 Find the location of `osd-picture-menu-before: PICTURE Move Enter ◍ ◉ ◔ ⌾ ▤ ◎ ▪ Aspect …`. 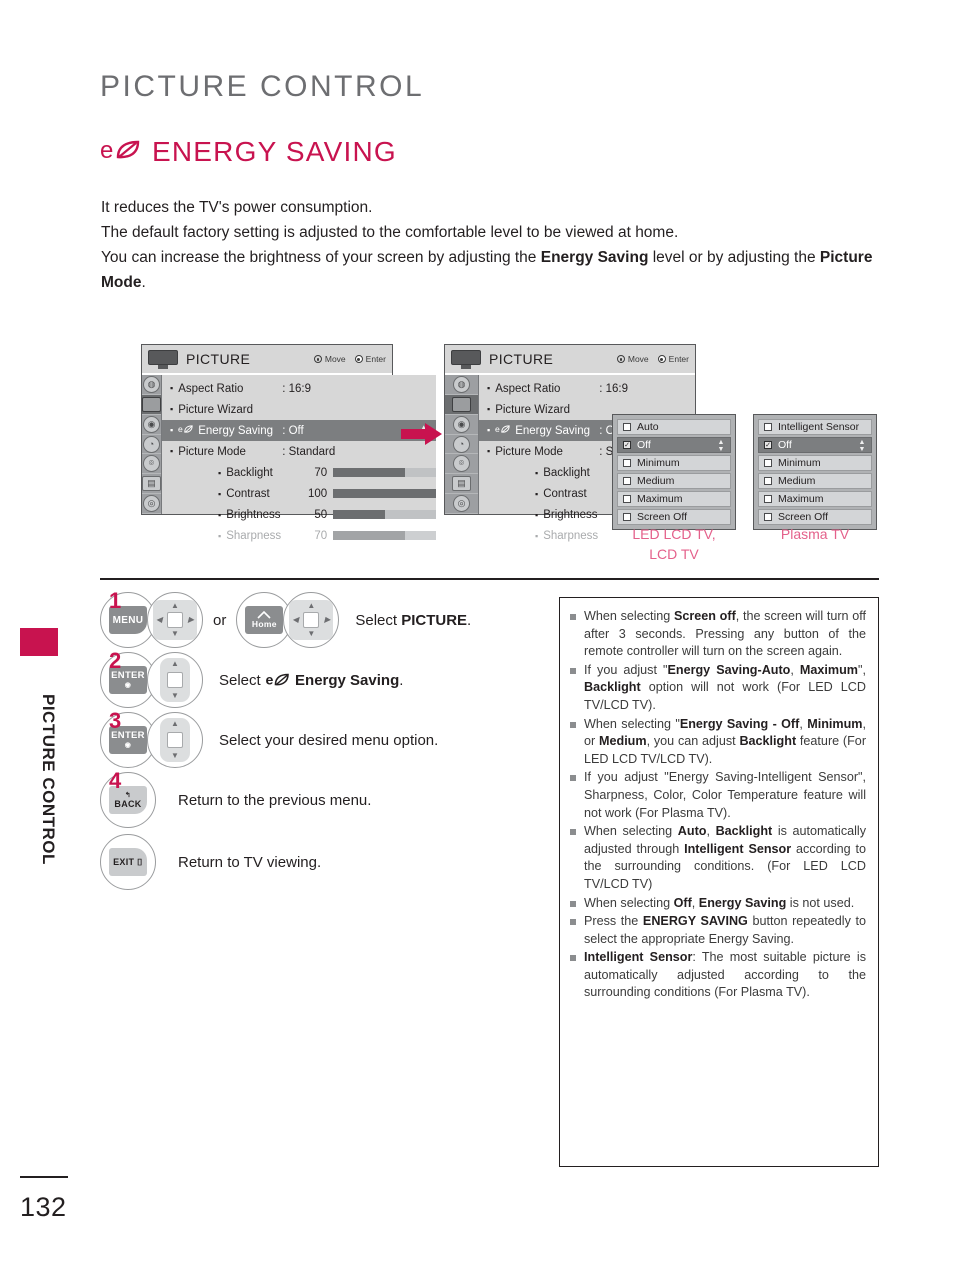

osd-picture-menu-before: PICTURE Move Enter ◍ ◉ ◔ ⌾ ▤ ◎ ▪ Aspect … is located at coordinates (289, 443).